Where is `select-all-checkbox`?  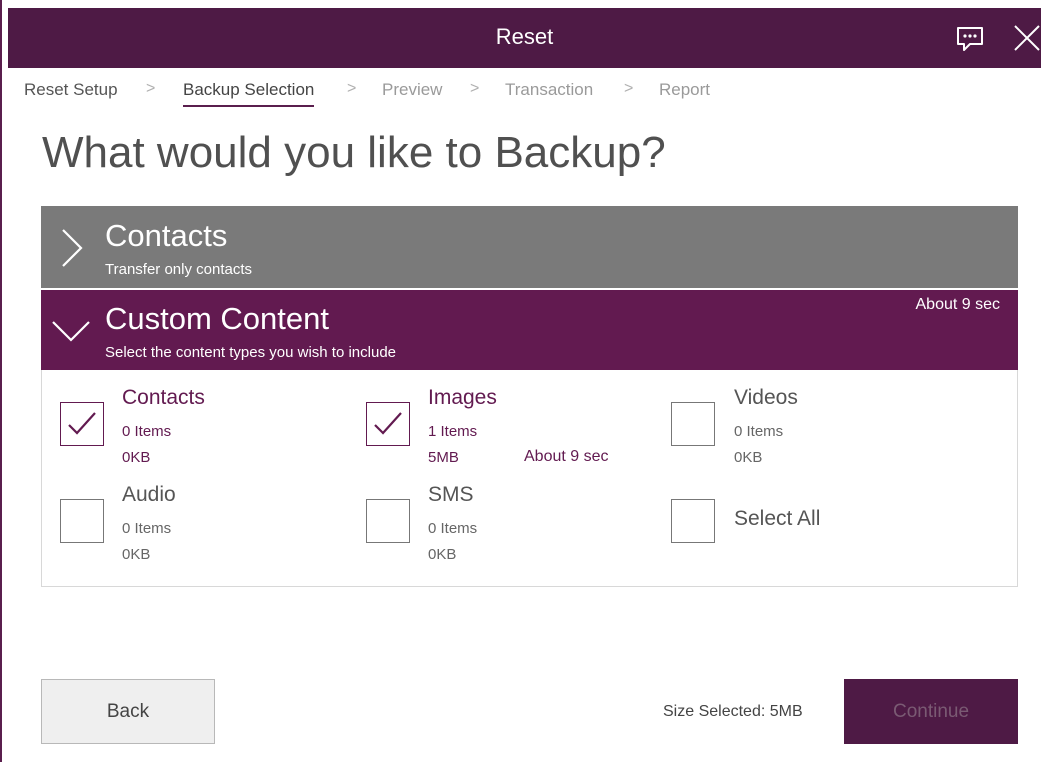
select-all-checkbox is located at coordinates (693, 521).